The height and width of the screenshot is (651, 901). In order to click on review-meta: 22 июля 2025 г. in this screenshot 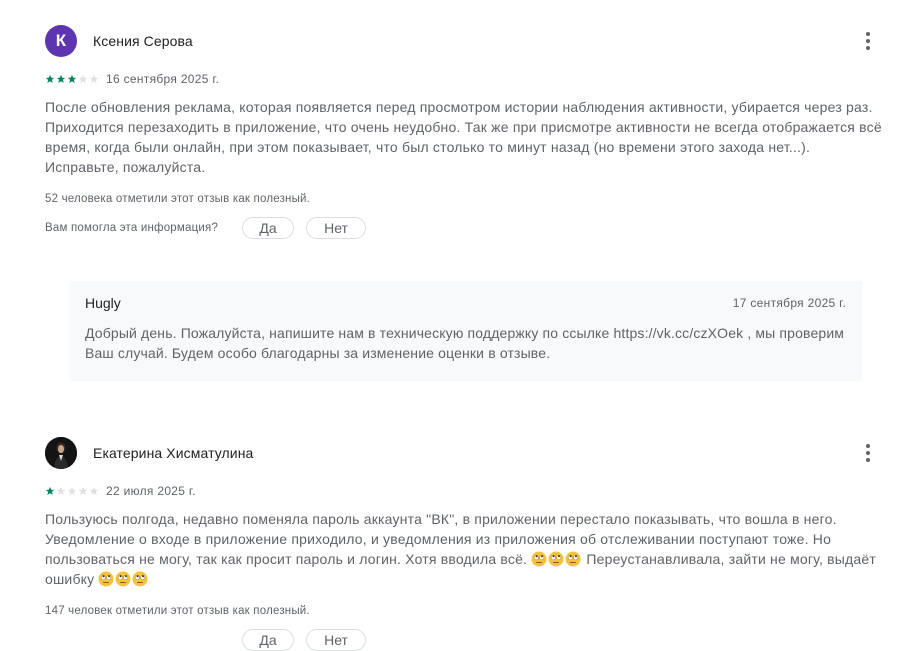, I will do `click(465, 491)`.